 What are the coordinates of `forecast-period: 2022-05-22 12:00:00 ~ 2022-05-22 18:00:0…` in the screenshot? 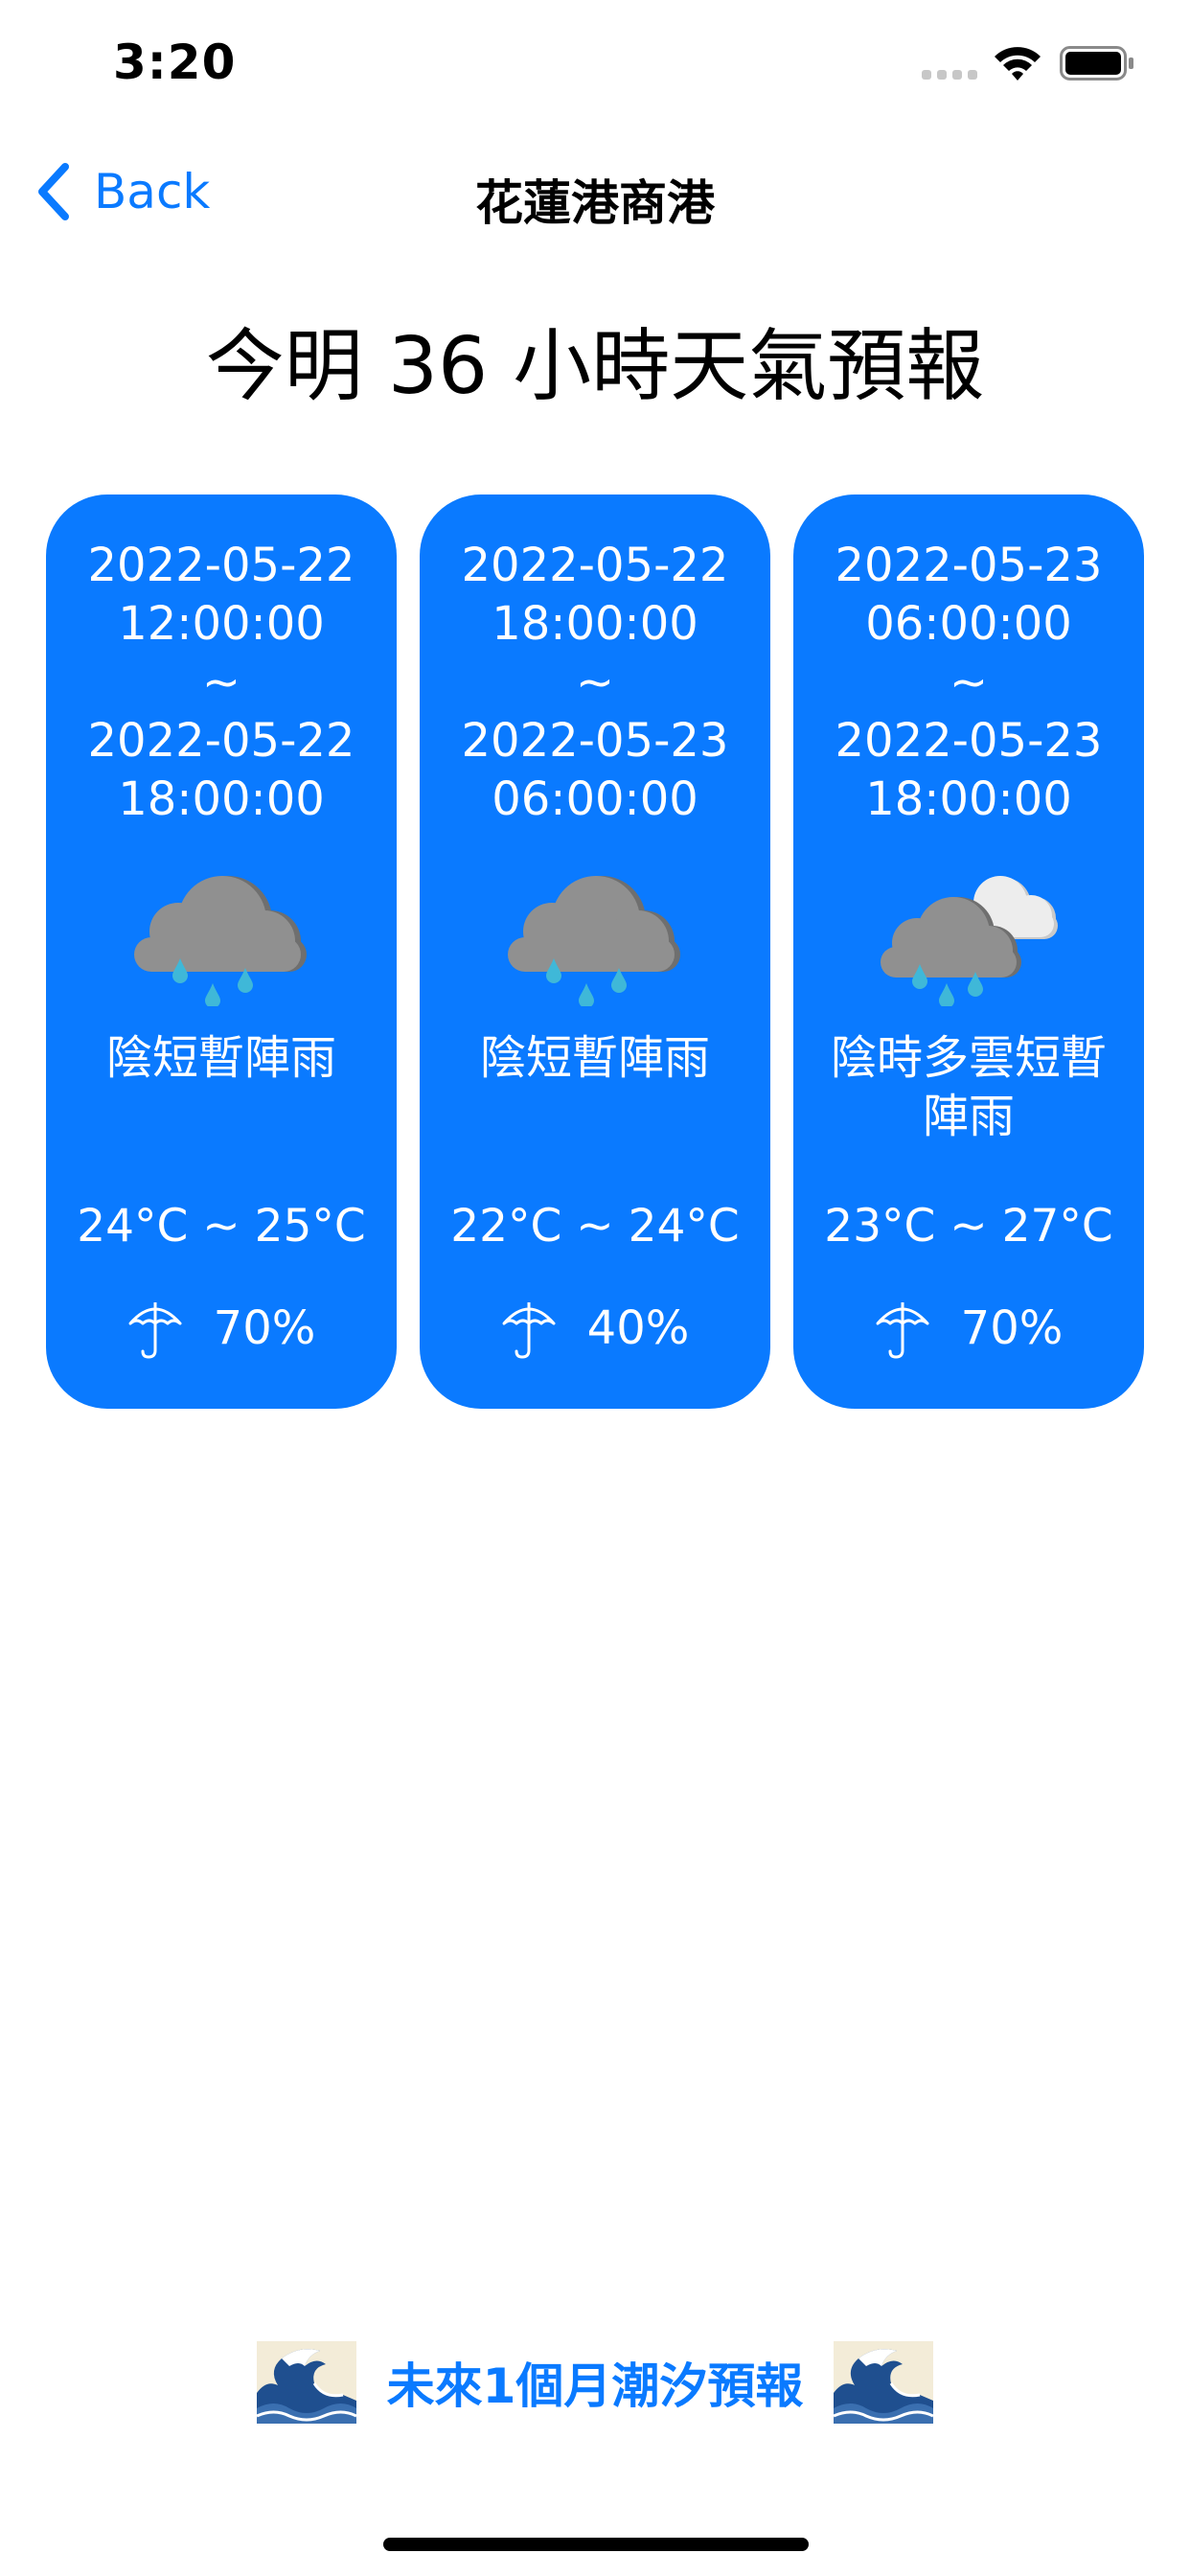 It's located at (222, 683).